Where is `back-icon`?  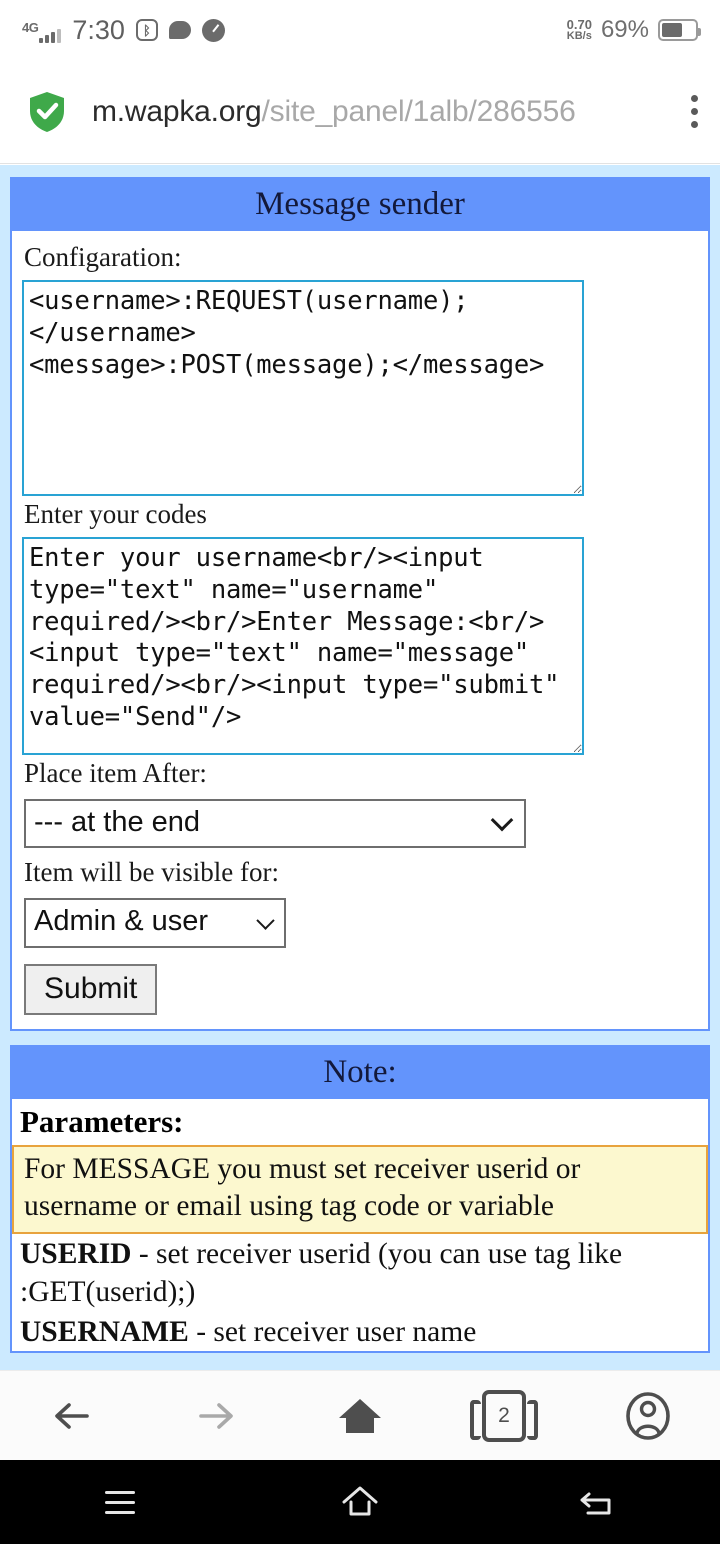 back-icon is located at coordinates (600, 1502).